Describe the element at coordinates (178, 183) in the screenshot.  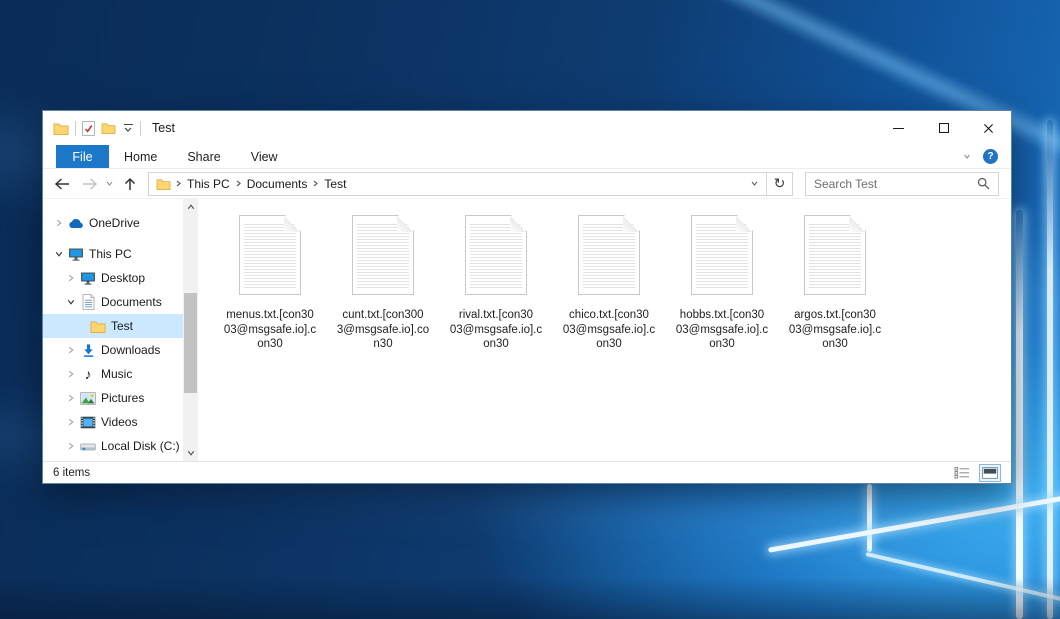
I see `breadcrumb-chevron-icon` at that location.